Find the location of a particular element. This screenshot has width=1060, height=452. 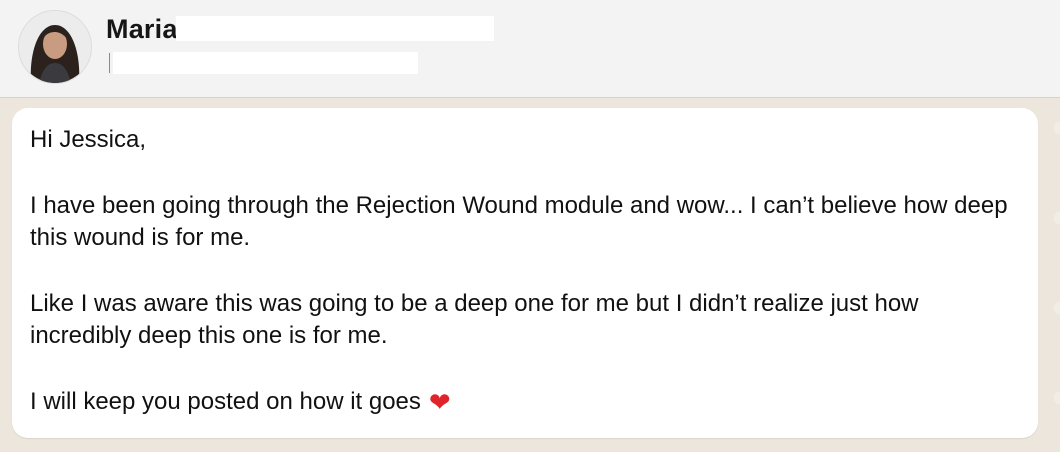

message-paragraph-last: I will keep you posted on how it goes ❤ is located at coordinates (525, 402).